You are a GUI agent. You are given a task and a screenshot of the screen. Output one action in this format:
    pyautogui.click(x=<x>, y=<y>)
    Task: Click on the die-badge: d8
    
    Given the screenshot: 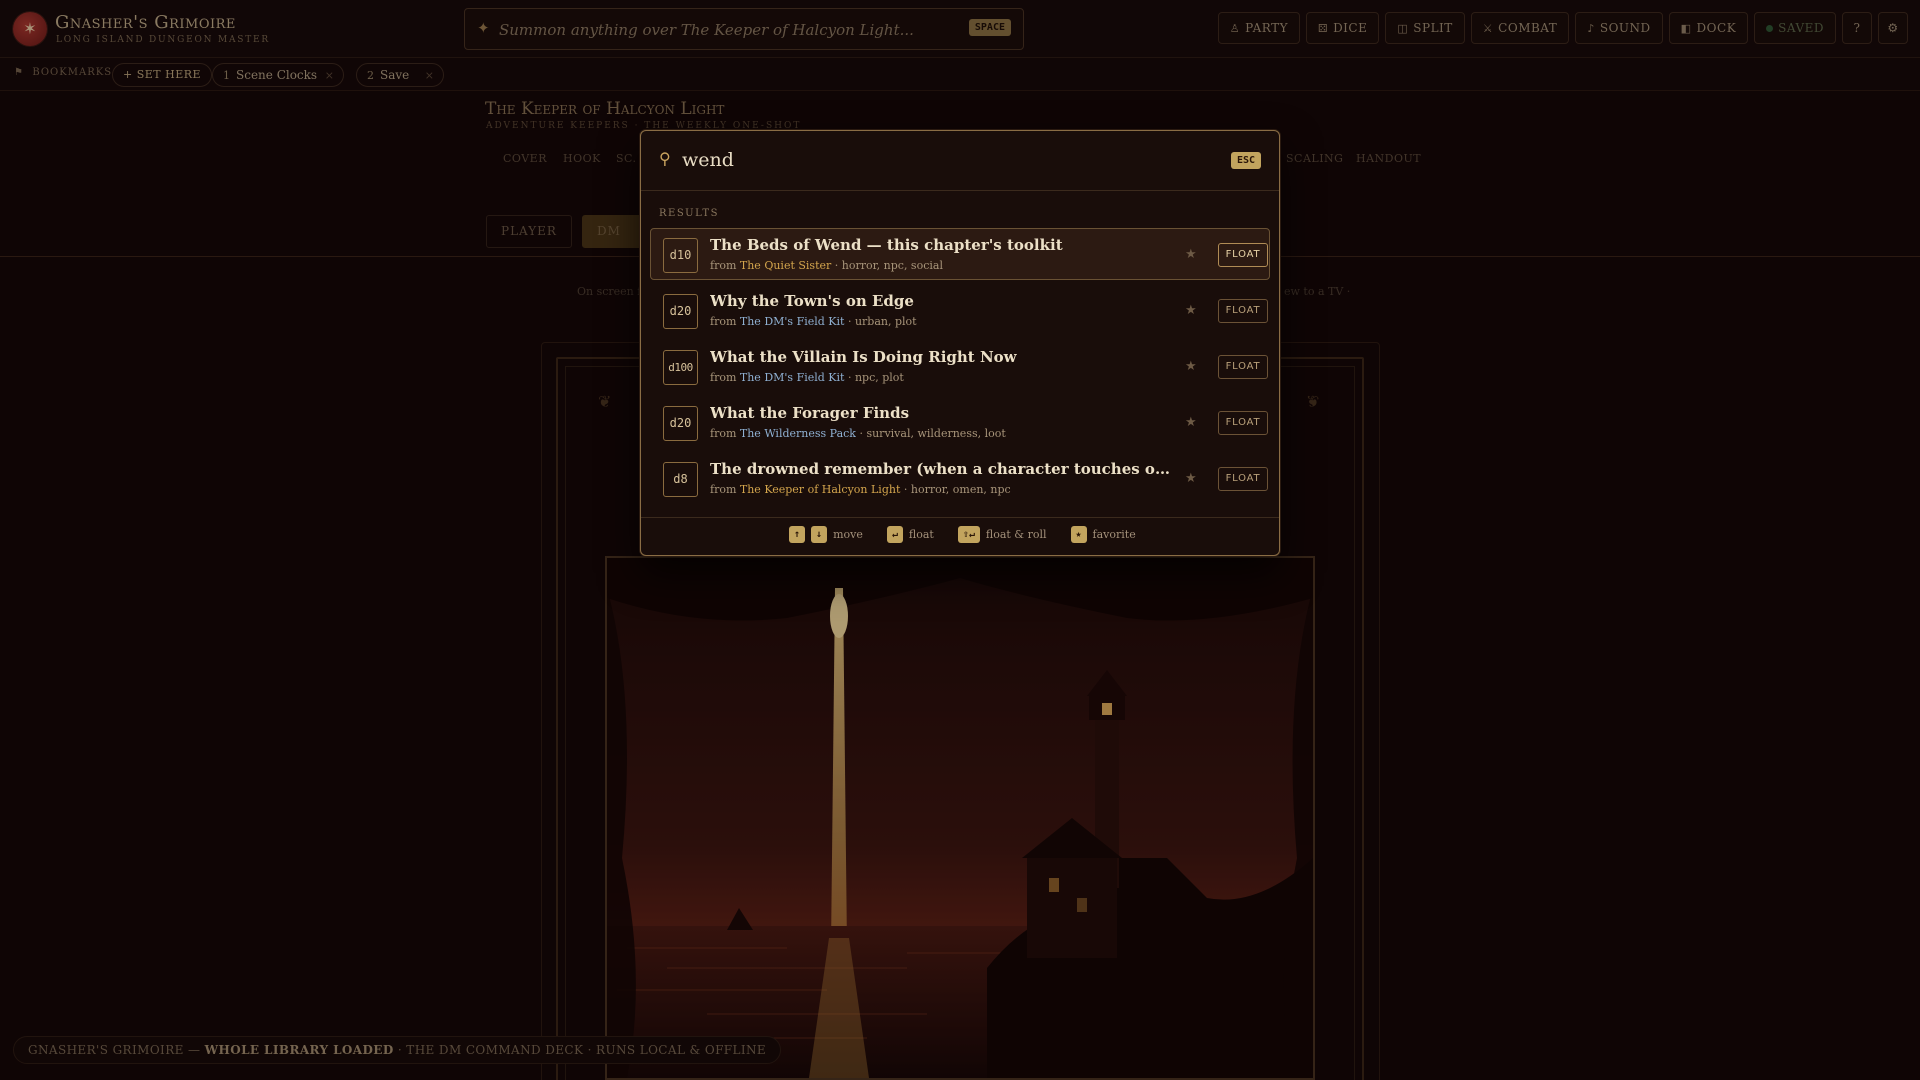 What is the action you would take?
    pyautogui.click(x=680, y=479)
    